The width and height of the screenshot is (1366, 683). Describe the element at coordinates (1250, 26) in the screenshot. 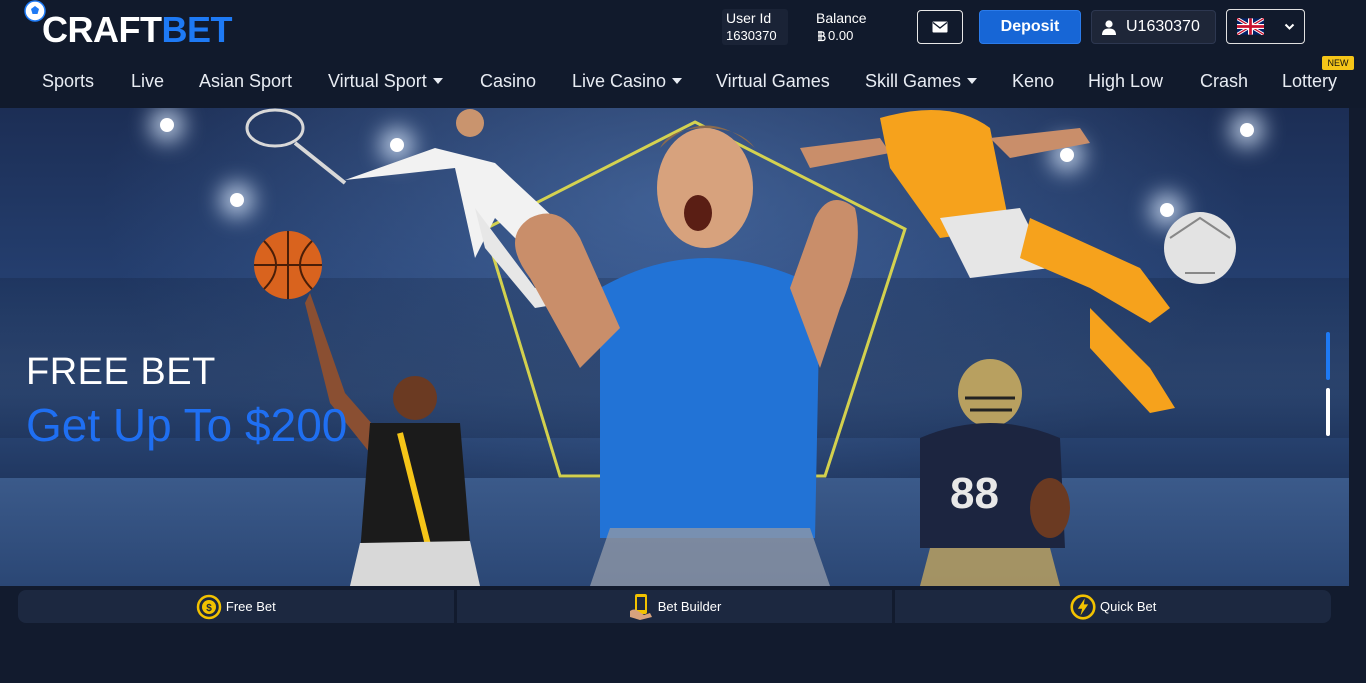

I see `uk-flag-icon` at that location.